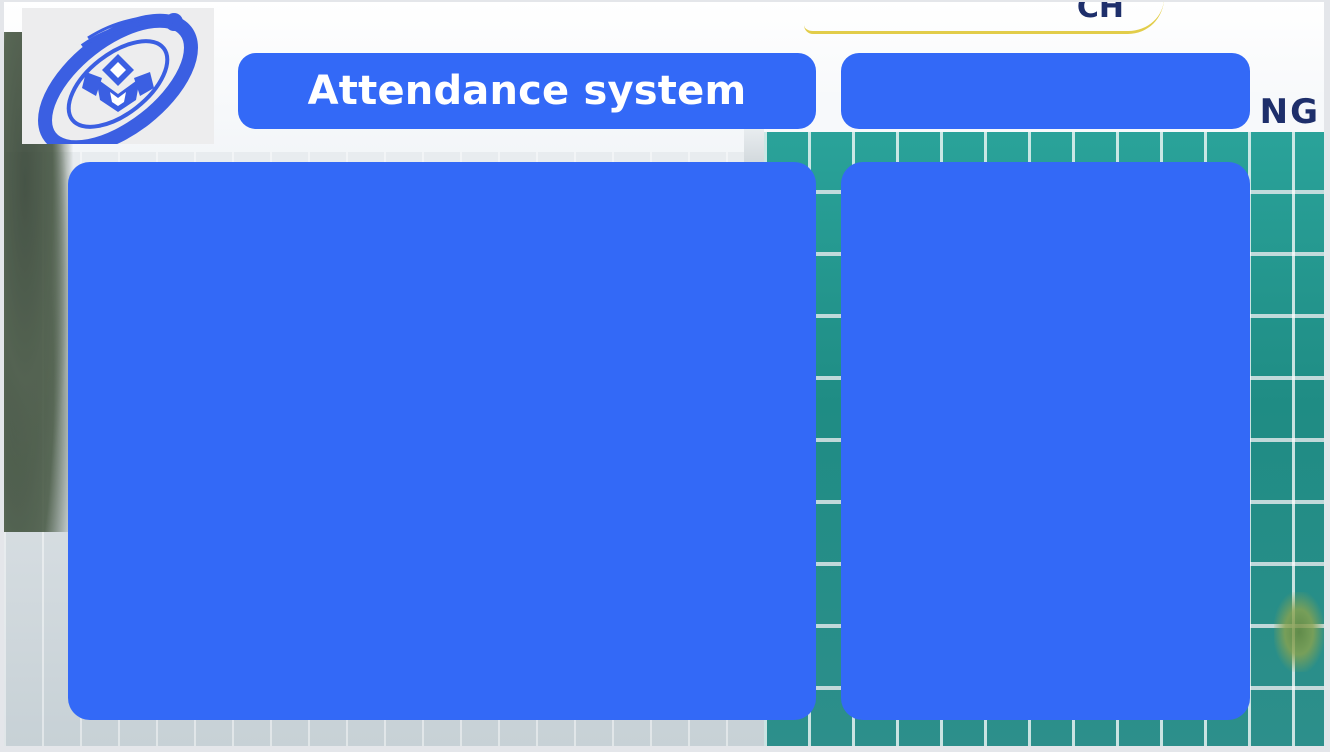  I want to click on background-tree-right, so click(1299, 632).